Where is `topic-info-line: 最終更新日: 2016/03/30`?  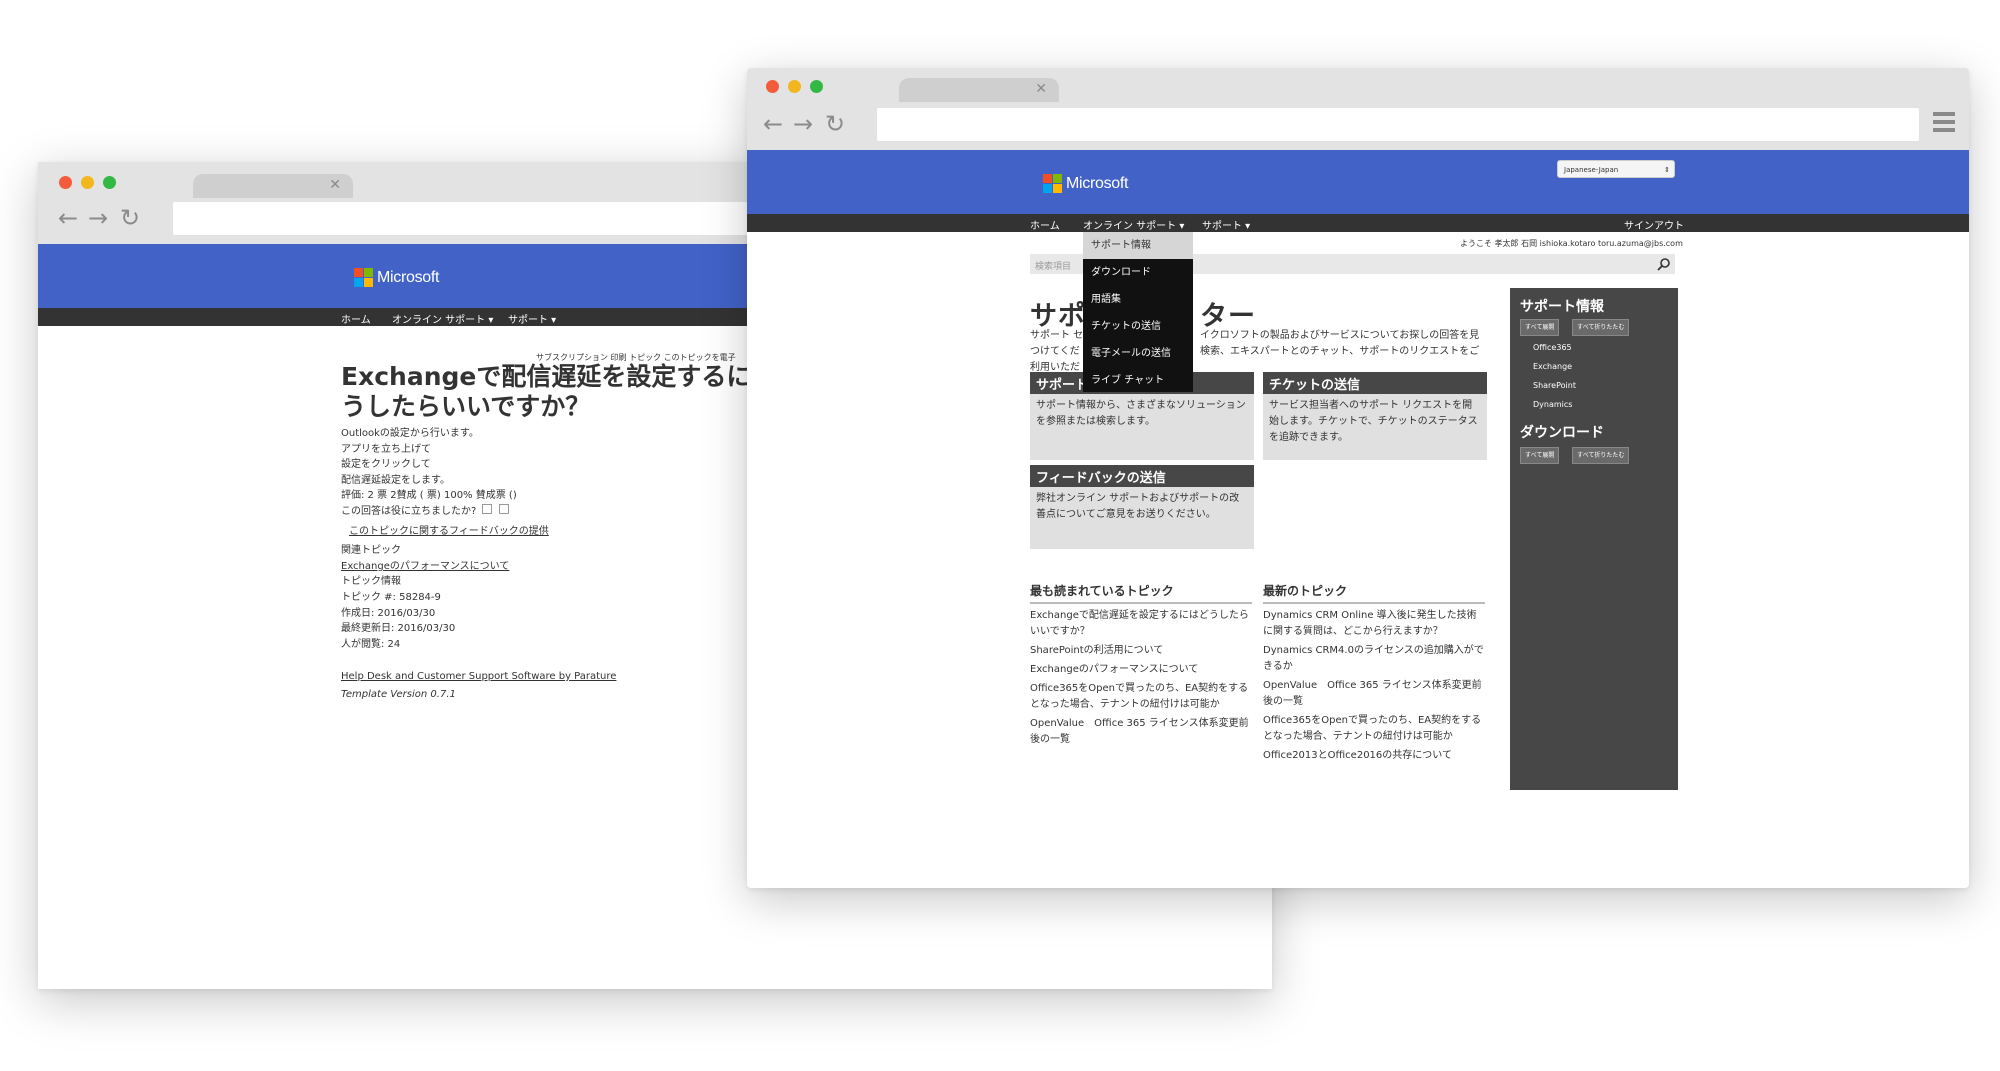
topic-info-line: 最終更新日: 2016/03/30 is located at coordinates (398, 628).